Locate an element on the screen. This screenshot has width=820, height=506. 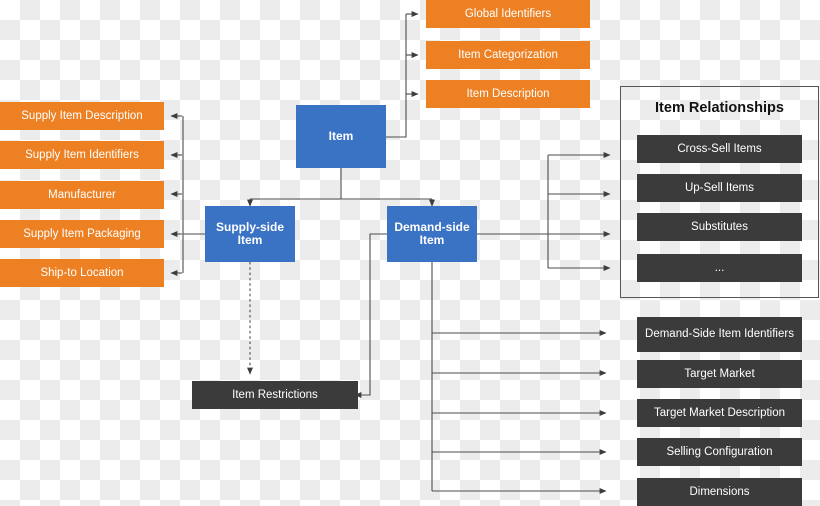
node-supply-item-description: Supply Item Description is located at coordinates (82, 116).